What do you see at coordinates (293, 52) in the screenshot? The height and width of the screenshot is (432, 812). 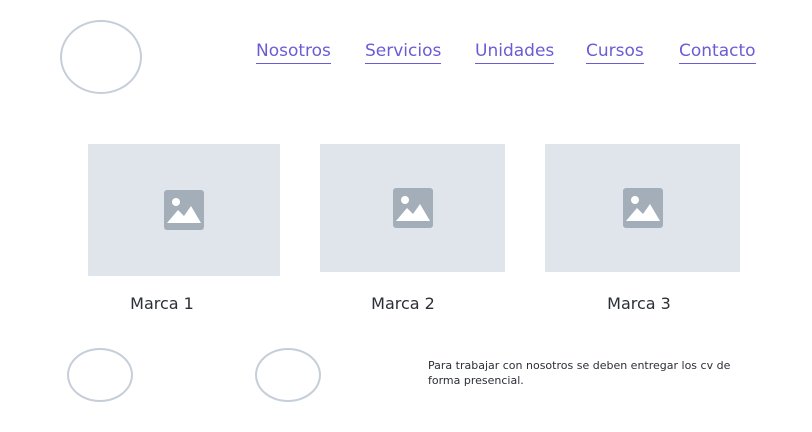 I see `nav-link-nosotros: Nosotros` at bounding box center [293, 52].